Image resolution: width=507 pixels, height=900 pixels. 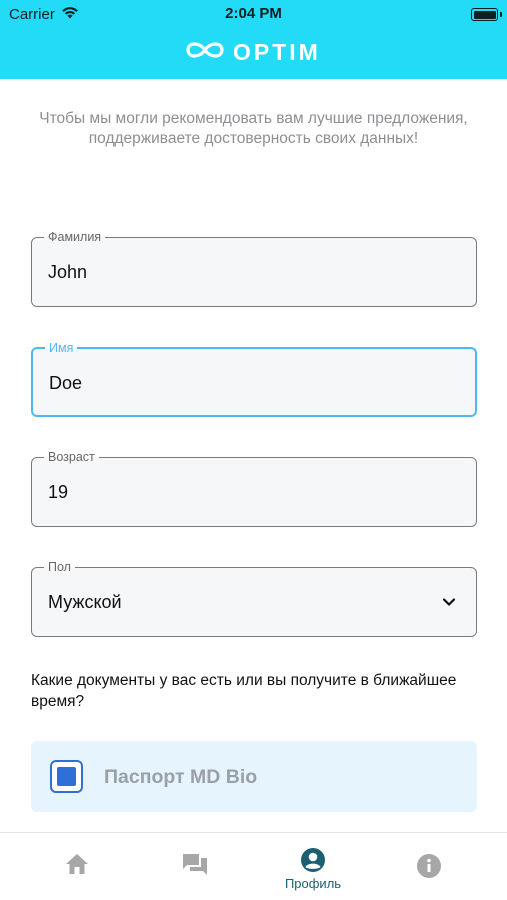 I want to click on app-logo: OPTIM, so click(x=252, y=52).